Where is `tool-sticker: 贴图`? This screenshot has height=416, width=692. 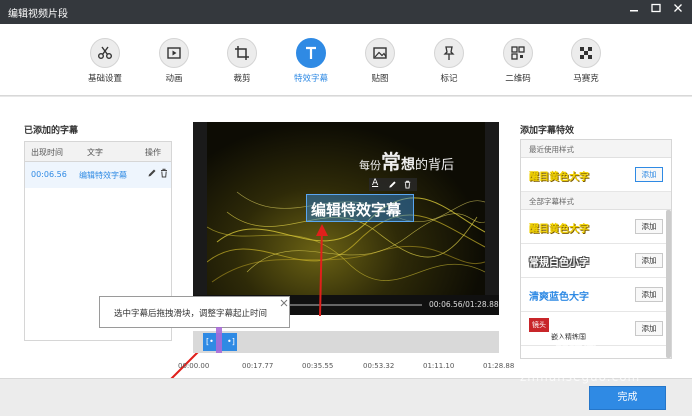 tool-sticker: 贴图 is located at coordinates (380, 61).